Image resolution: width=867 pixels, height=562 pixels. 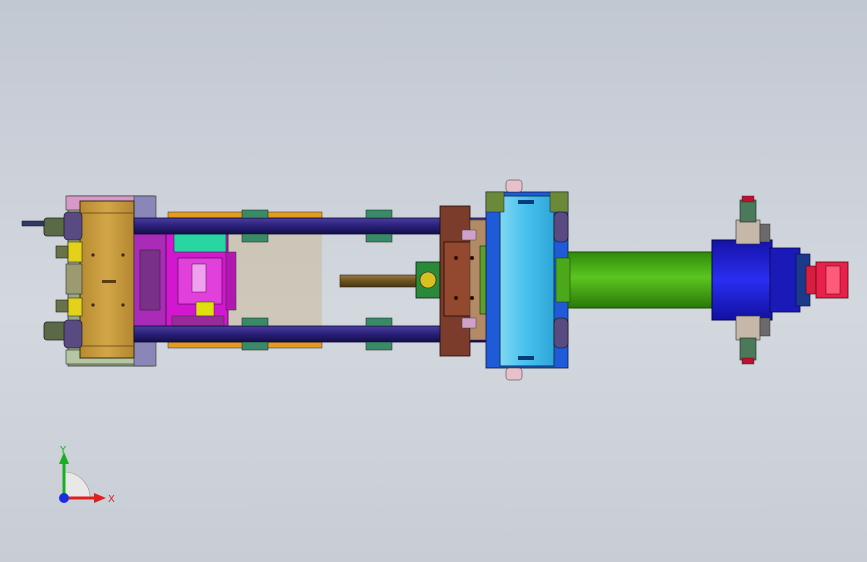 I want to click on coordinate-triad: Y X, so click(x=87, y=475).